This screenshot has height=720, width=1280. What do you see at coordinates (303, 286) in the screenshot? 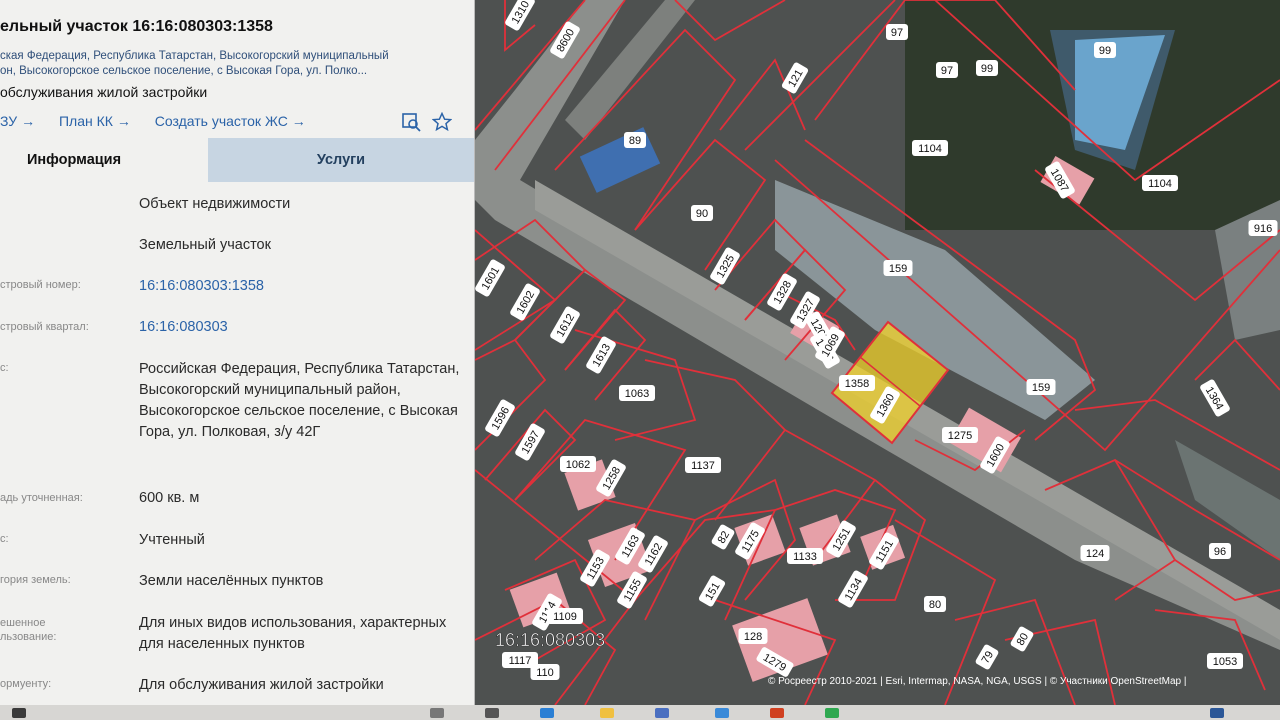
I see `cadastral-number-link: 16:16:080303:1358` at bounding box center [303, 286].